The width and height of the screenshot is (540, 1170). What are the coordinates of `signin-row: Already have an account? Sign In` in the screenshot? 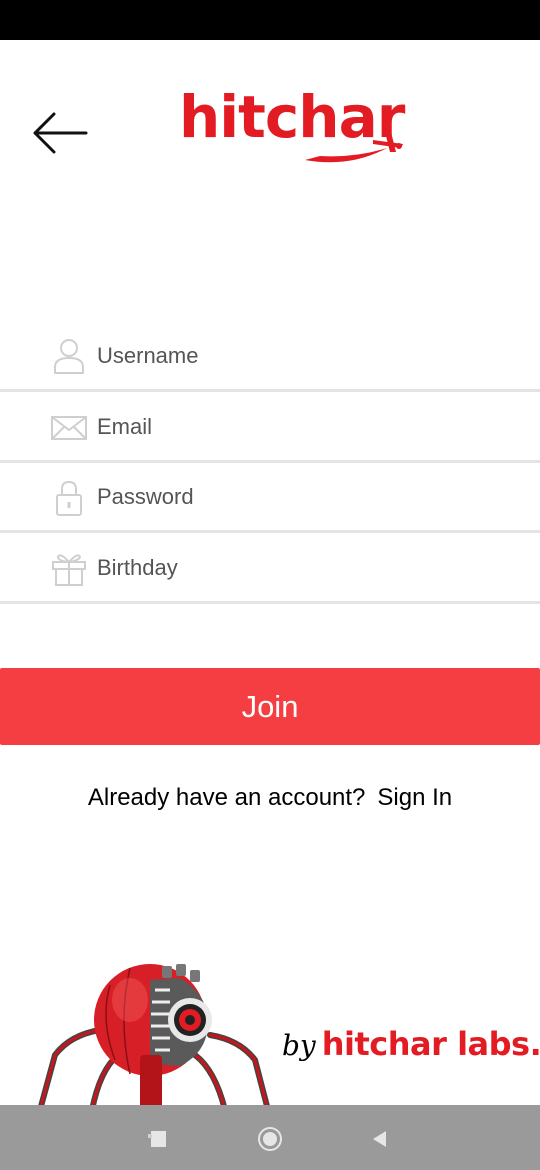 It's located at (270, 798).